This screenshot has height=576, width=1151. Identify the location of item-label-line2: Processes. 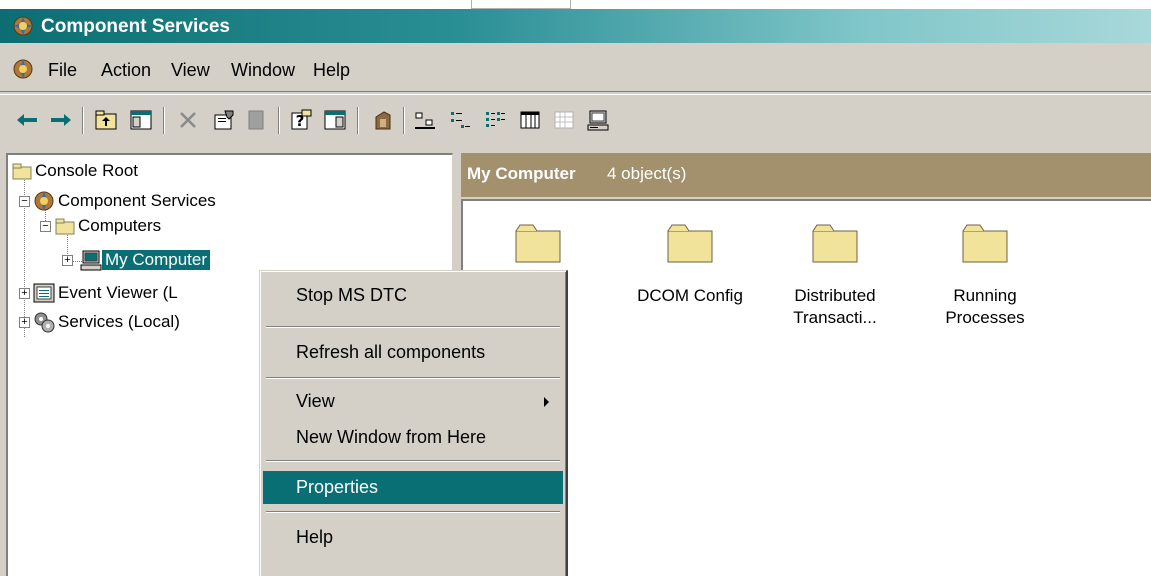
(985, 317).